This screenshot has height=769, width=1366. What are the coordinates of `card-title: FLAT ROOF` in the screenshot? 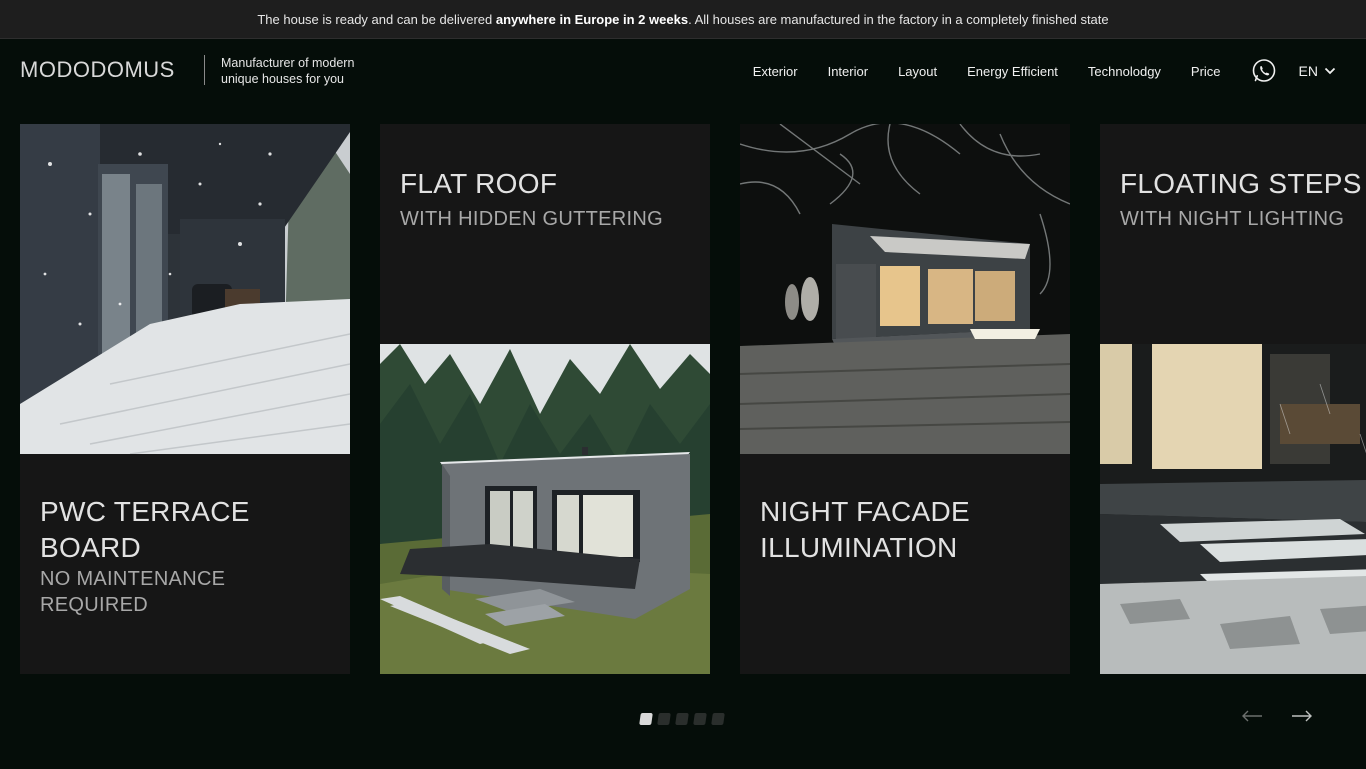 It's located at (479, 183).